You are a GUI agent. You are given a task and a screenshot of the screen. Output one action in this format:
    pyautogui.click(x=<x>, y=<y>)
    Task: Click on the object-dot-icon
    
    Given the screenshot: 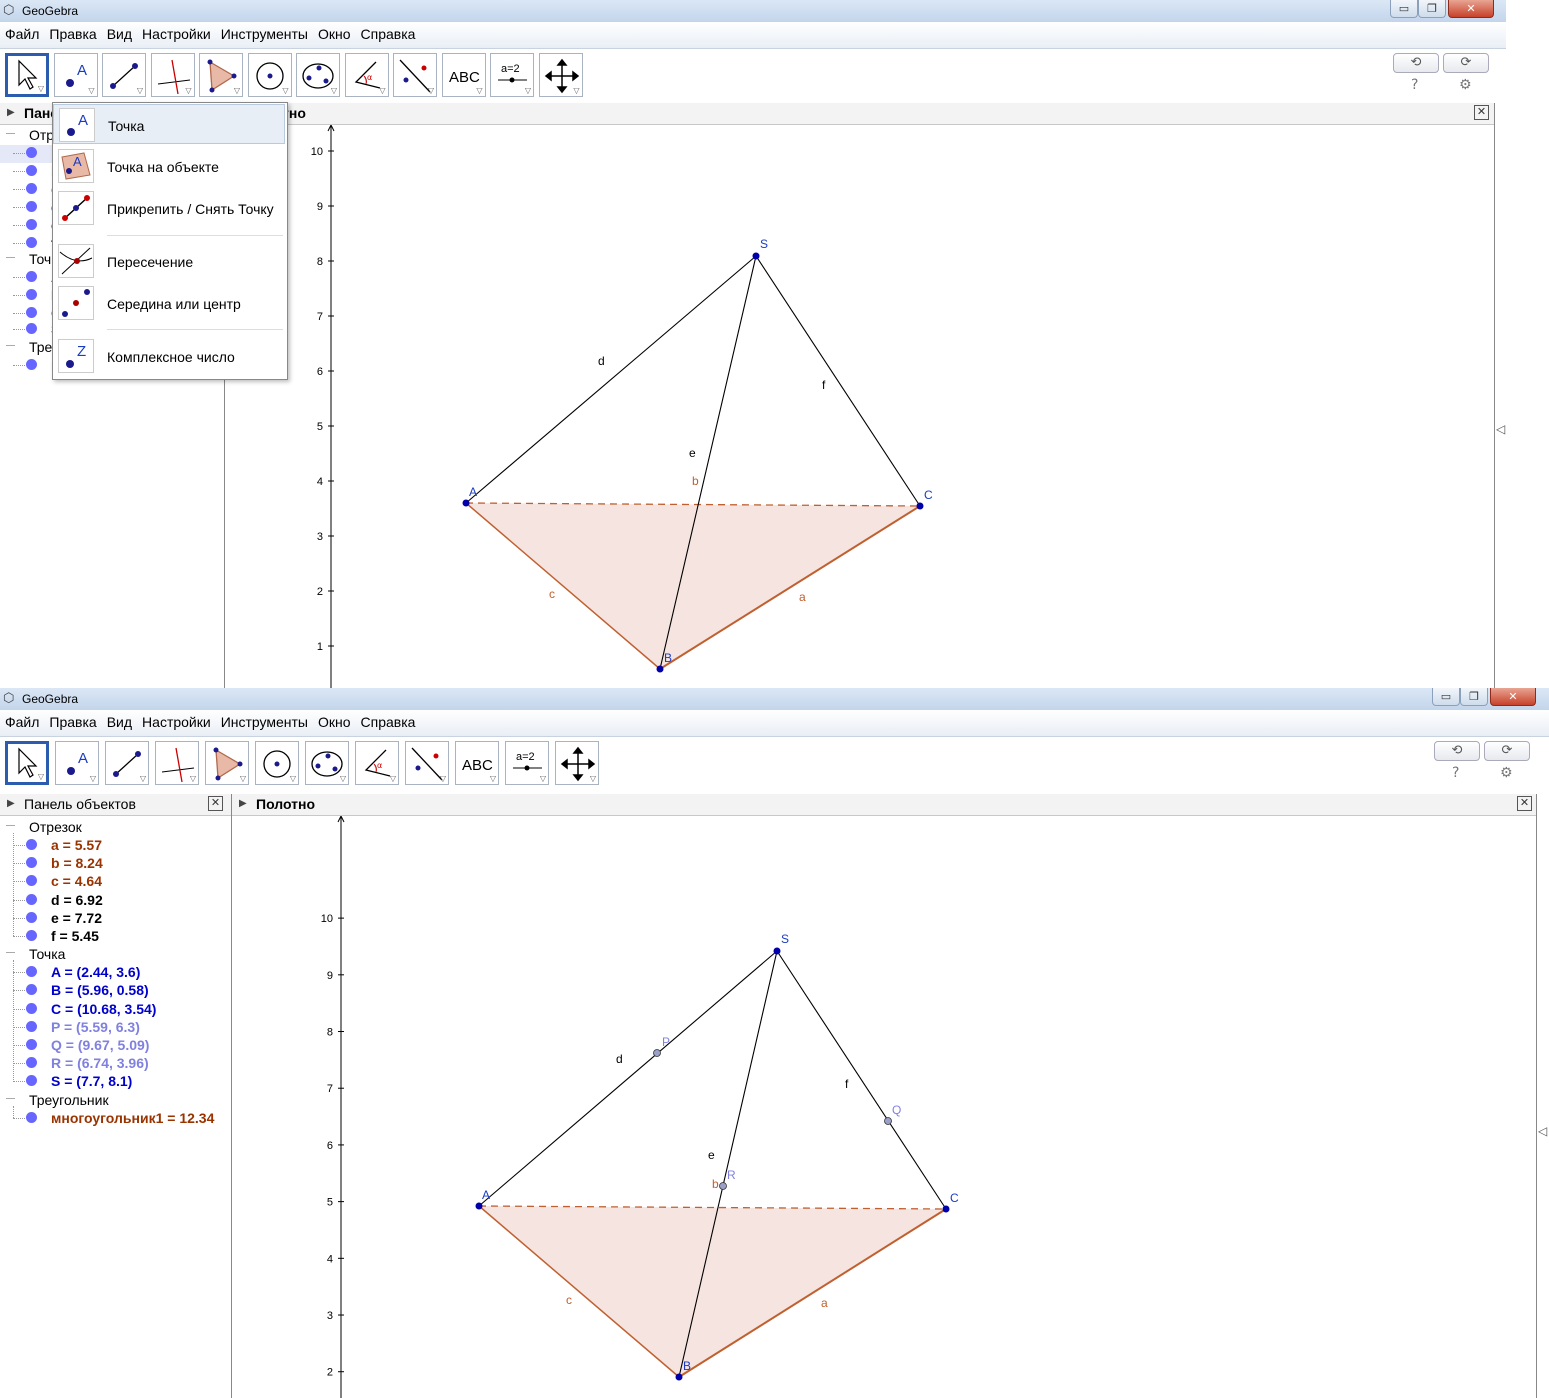 What is the action you would take?
    pyautogui.click(x=31, y=152)
    